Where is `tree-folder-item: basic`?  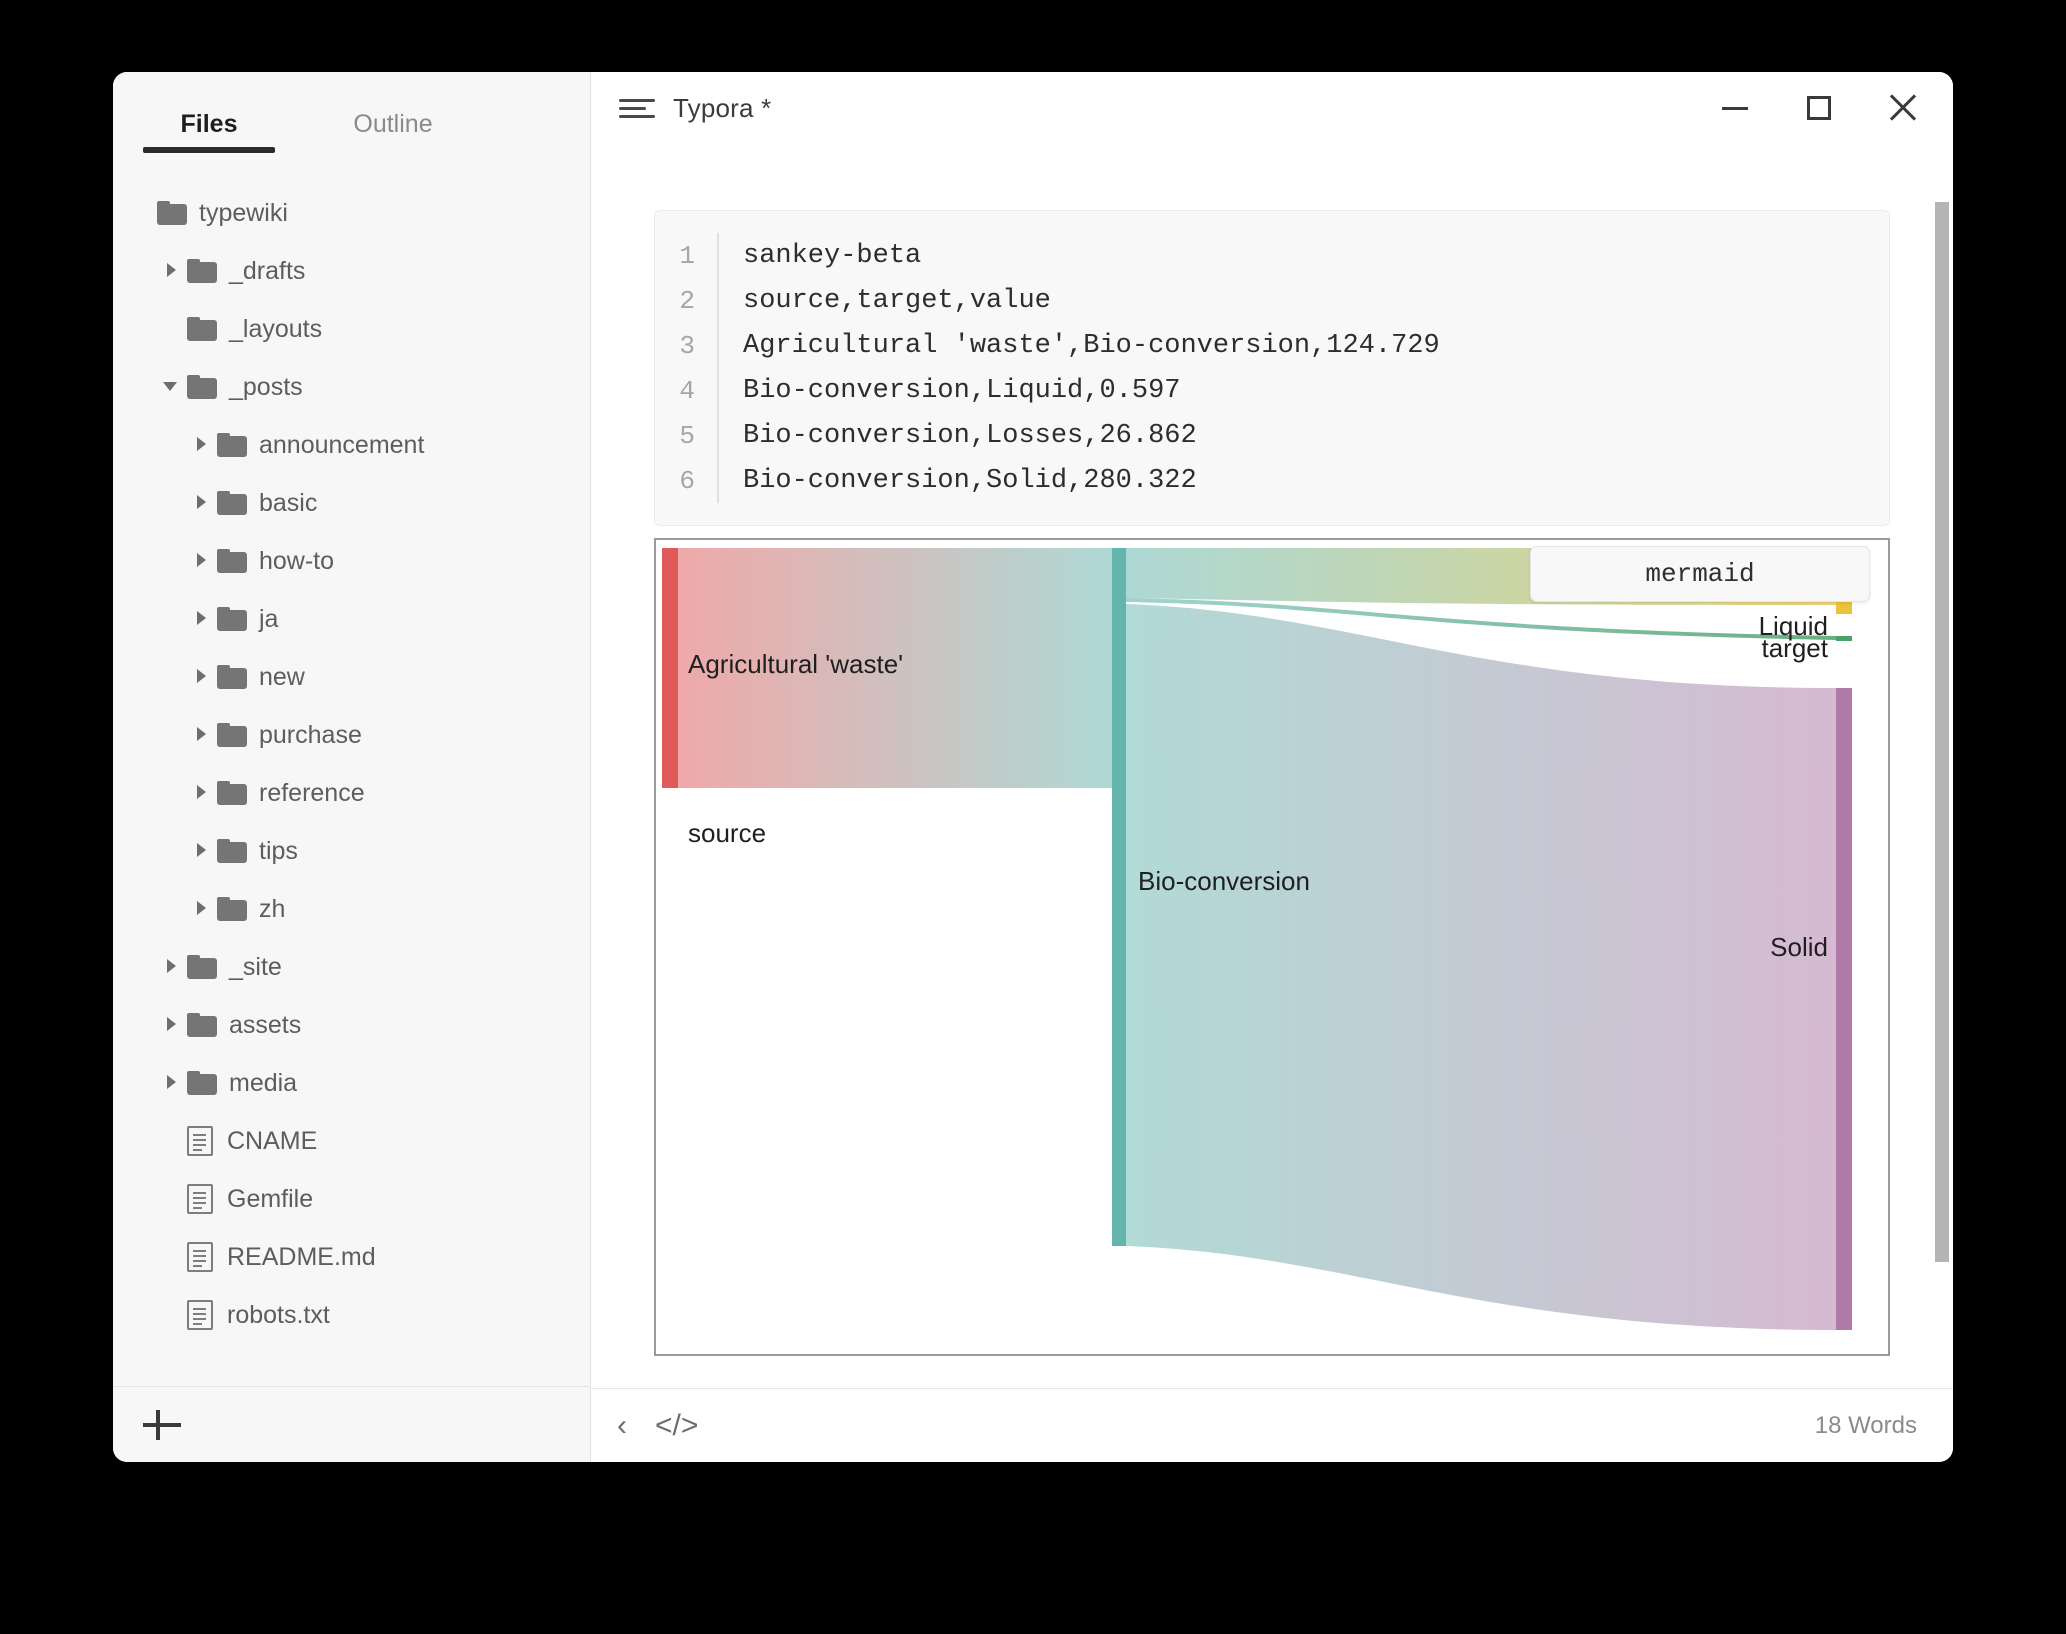 tree-folder-item: basic is located at coordinates (351, 503).